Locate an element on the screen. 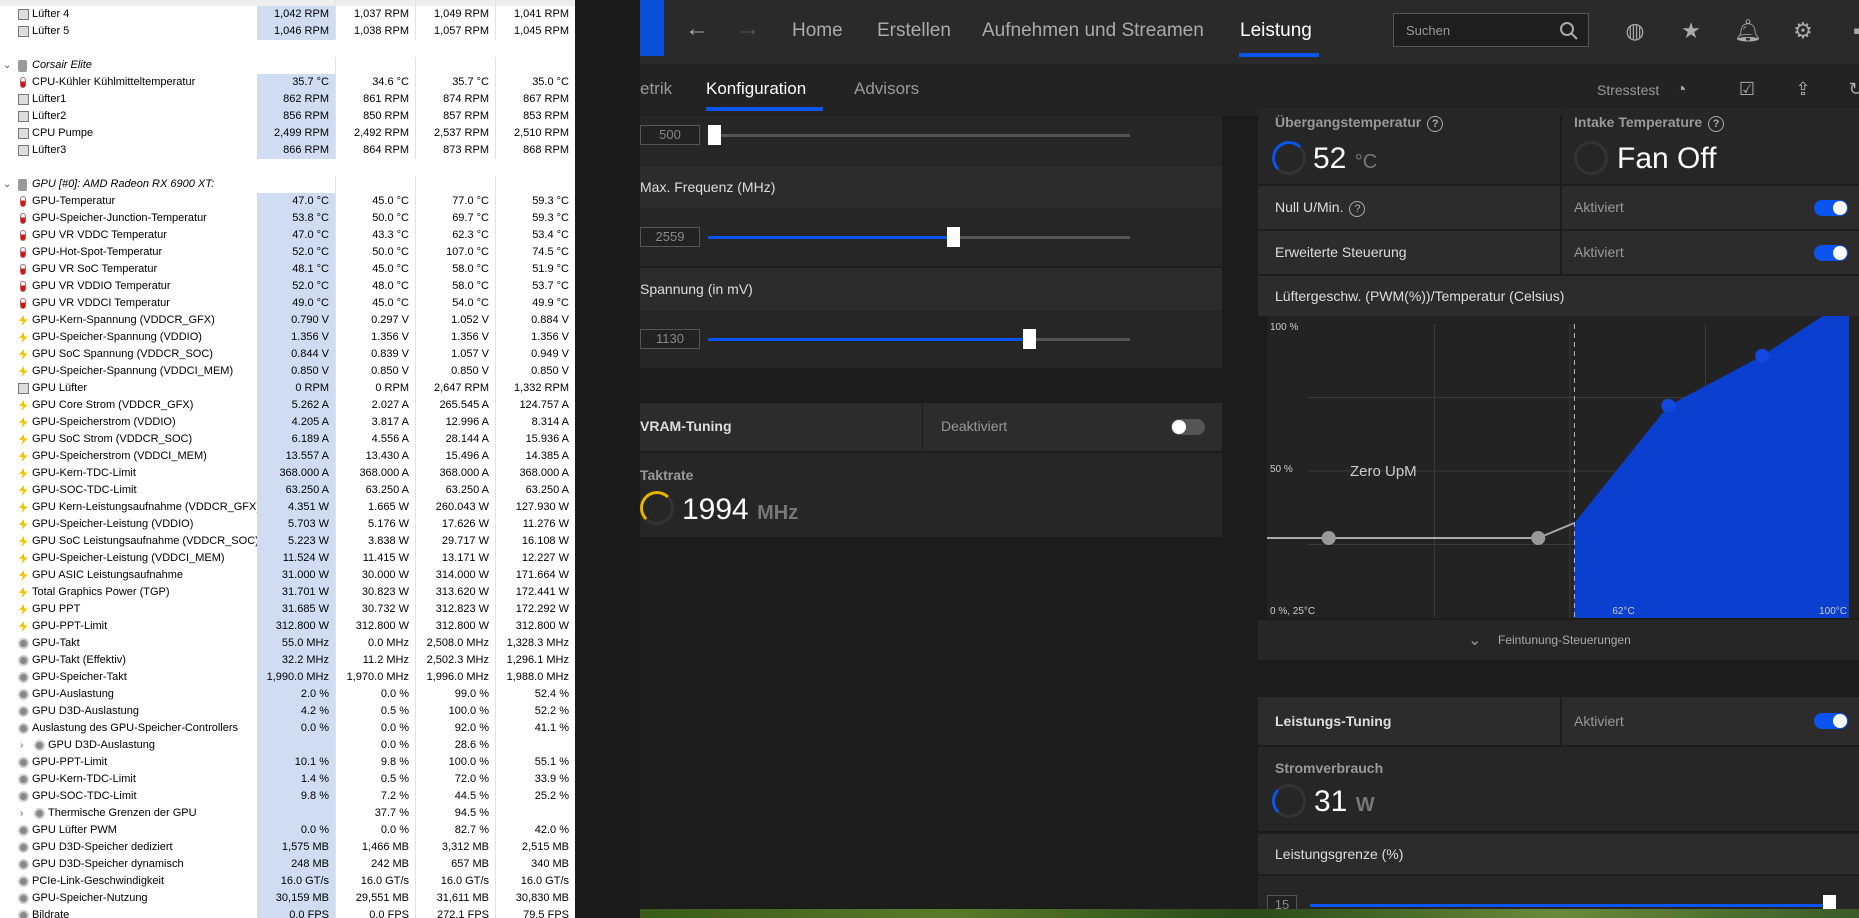 The width and height of the screenshot is (1859, 918). hwinfo-sensor-row: › GPU D3D-Auslastung 0.0 % 28.6 % is located at coordinates (287, 745).